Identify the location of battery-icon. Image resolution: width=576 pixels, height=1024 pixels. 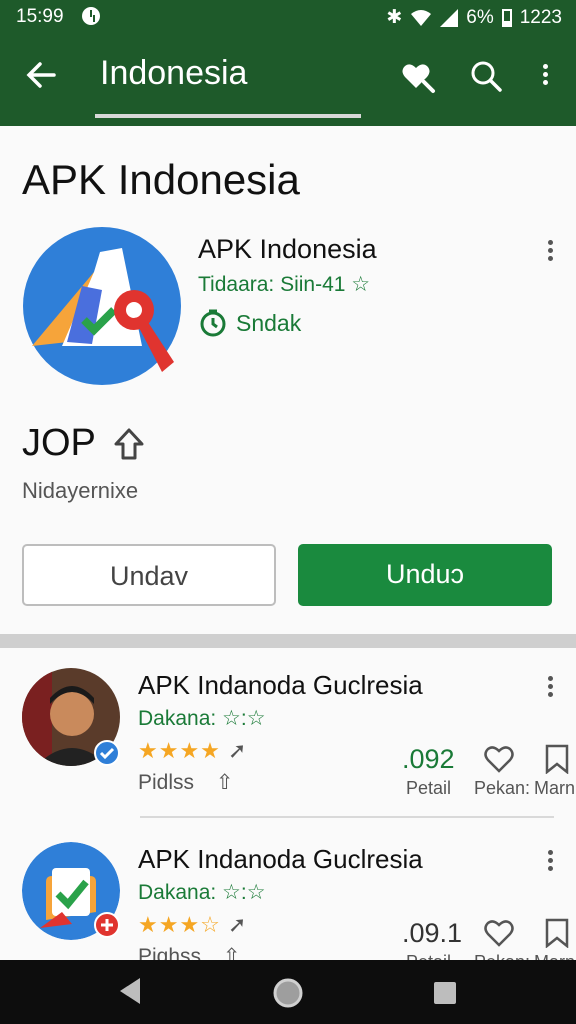
(506, 17).